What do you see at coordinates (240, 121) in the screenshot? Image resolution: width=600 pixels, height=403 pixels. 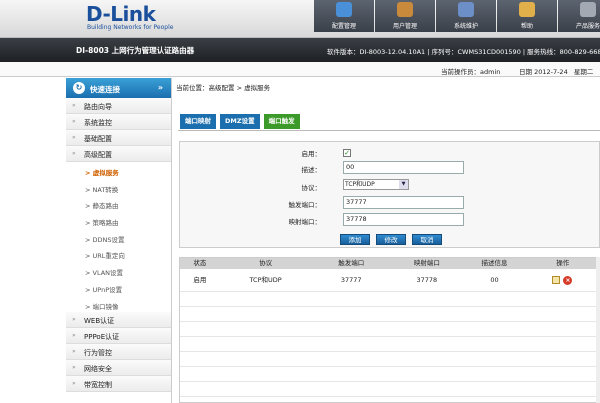 I see `tab-dmz: DMZ设置` at bounding box center [240, 121].